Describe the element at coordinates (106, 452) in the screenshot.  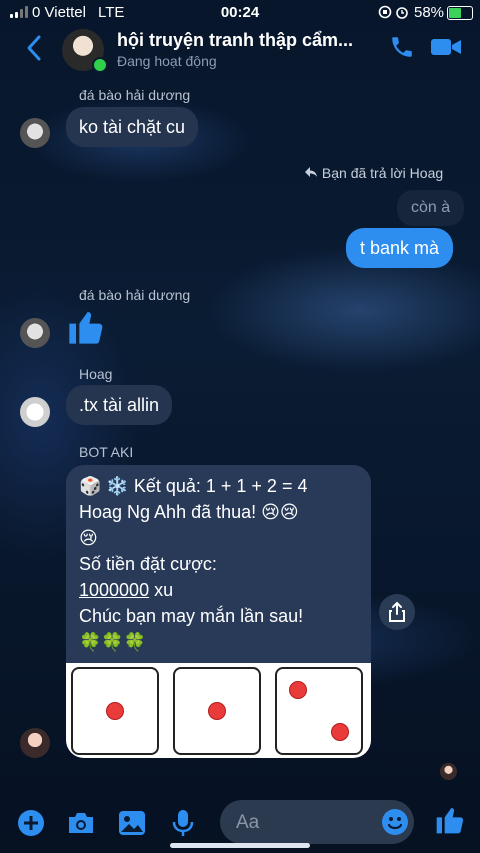
I see `sender-name: BOT AKI` at that location.